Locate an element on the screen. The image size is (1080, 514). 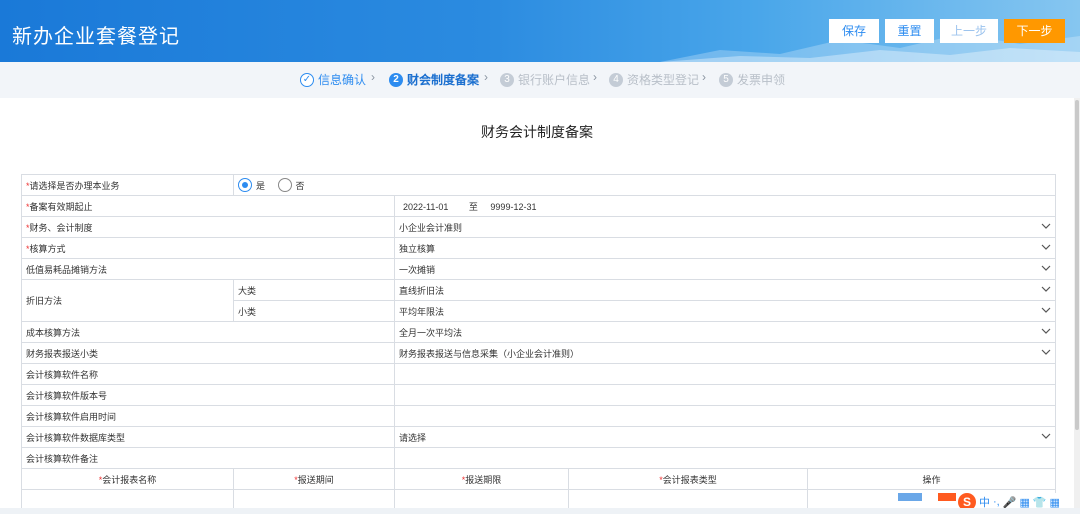
ime-punctuation-icon: ·, is located at coordinates (996, 502).